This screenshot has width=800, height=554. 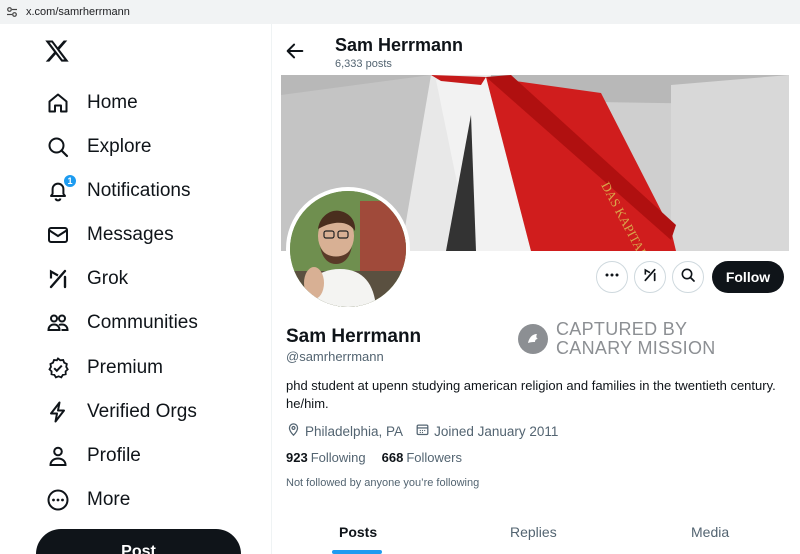 What do you see at coordinates (61, 189) in the screenshot?
I see `bell-icon: 1` at bounding box center [61, 189].